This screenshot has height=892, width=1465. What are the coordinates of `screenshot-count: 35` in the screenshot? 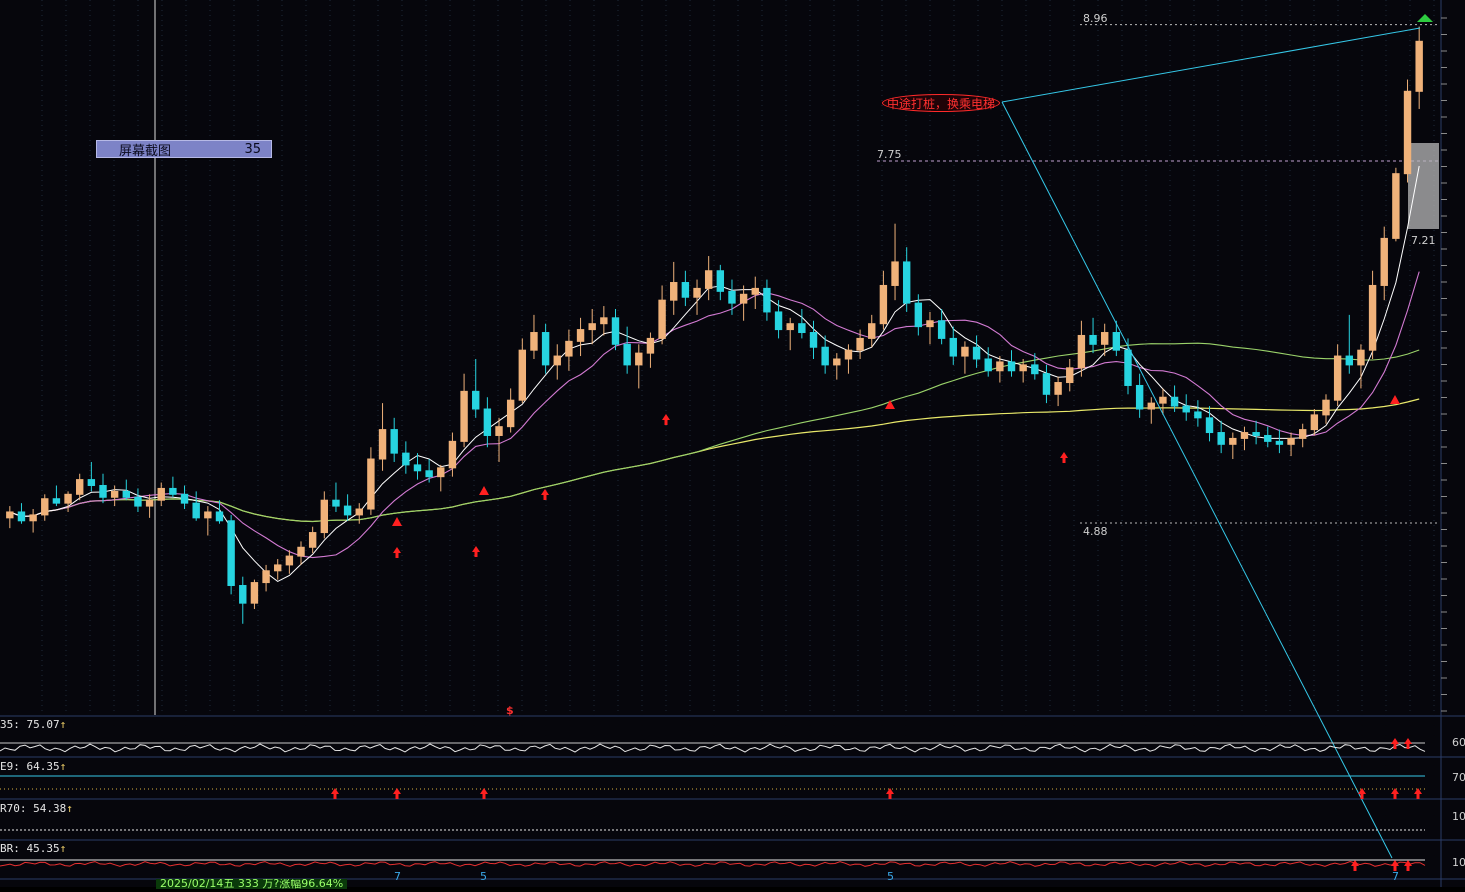 It's located at (252, 149).